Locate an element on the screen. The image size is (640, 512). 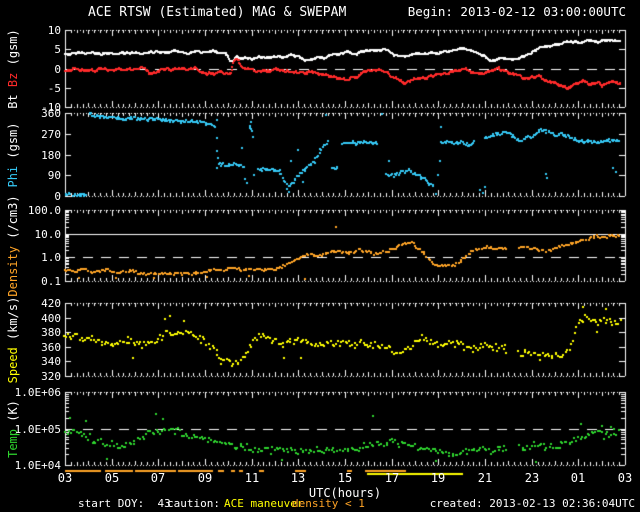
y-tick-label: 1.0E+05 is located at coordinates (37, 429).